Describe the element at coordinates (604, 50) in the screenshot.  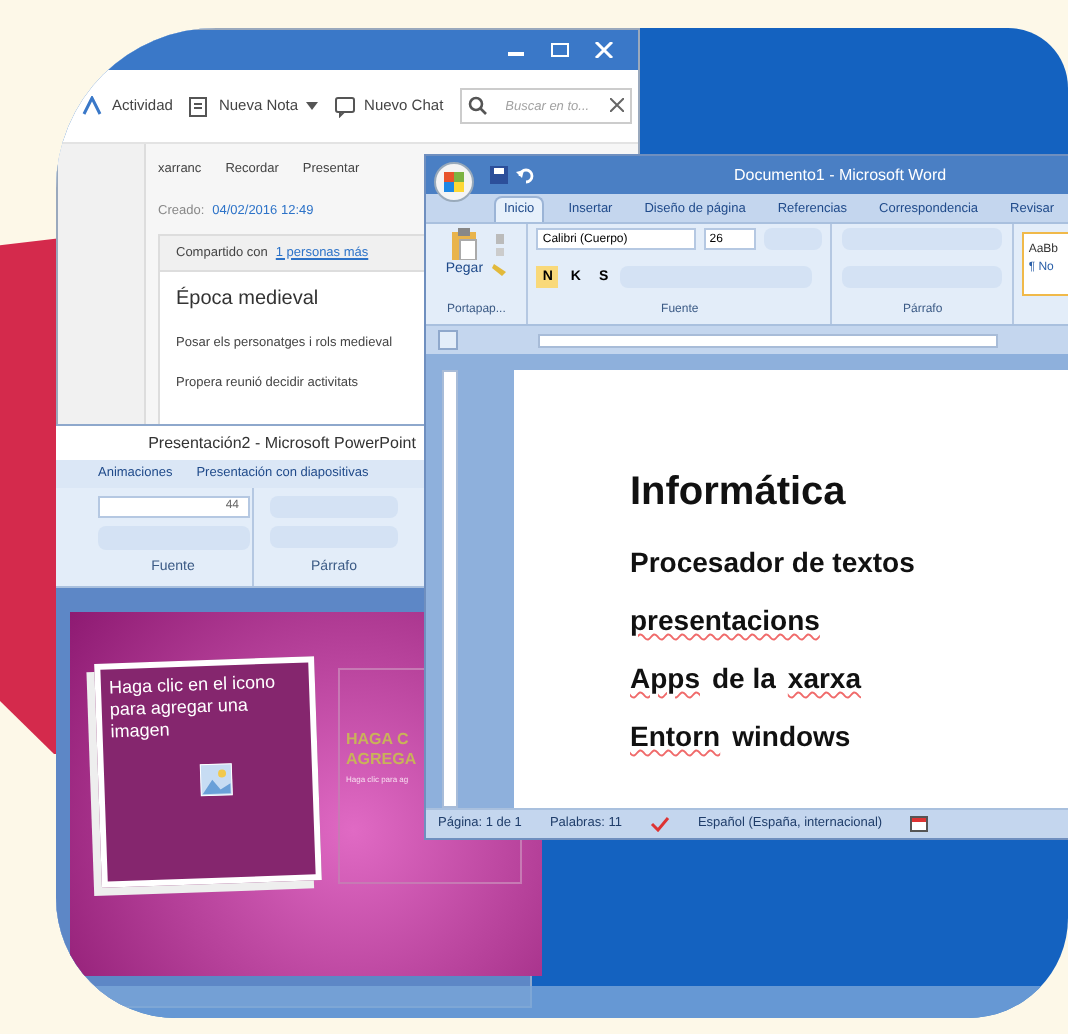
I see `close-icon` at that location.